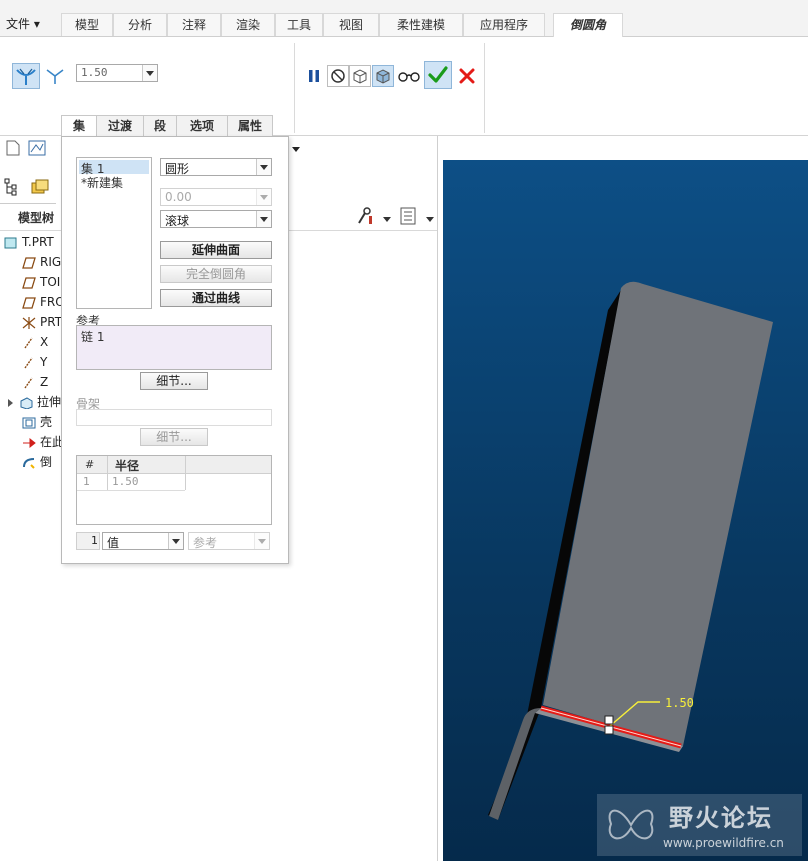 The height and width of the screenshot is (864, 808). I want to click on tree-item-extrude: 拉伸, so click(34, 402).